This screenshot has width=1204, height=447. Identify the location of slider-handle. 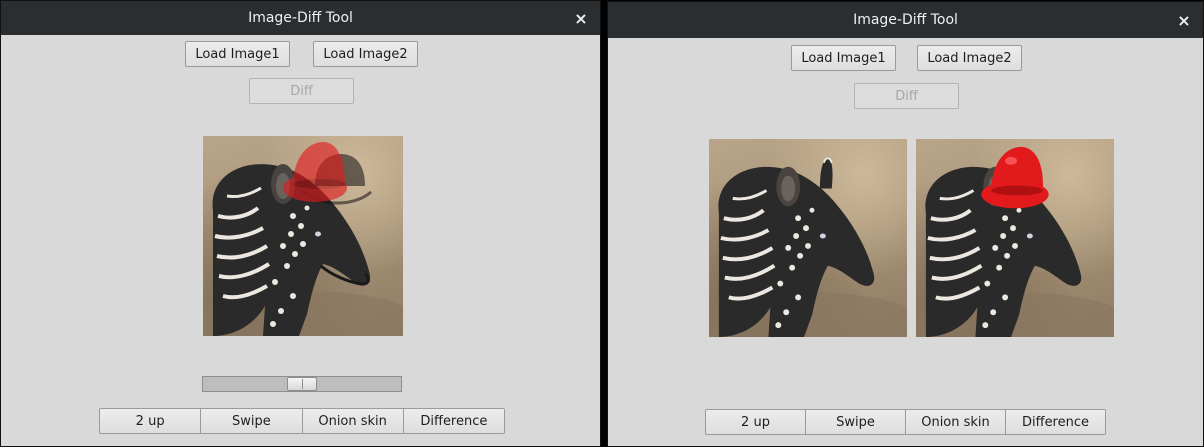
(302, 384).